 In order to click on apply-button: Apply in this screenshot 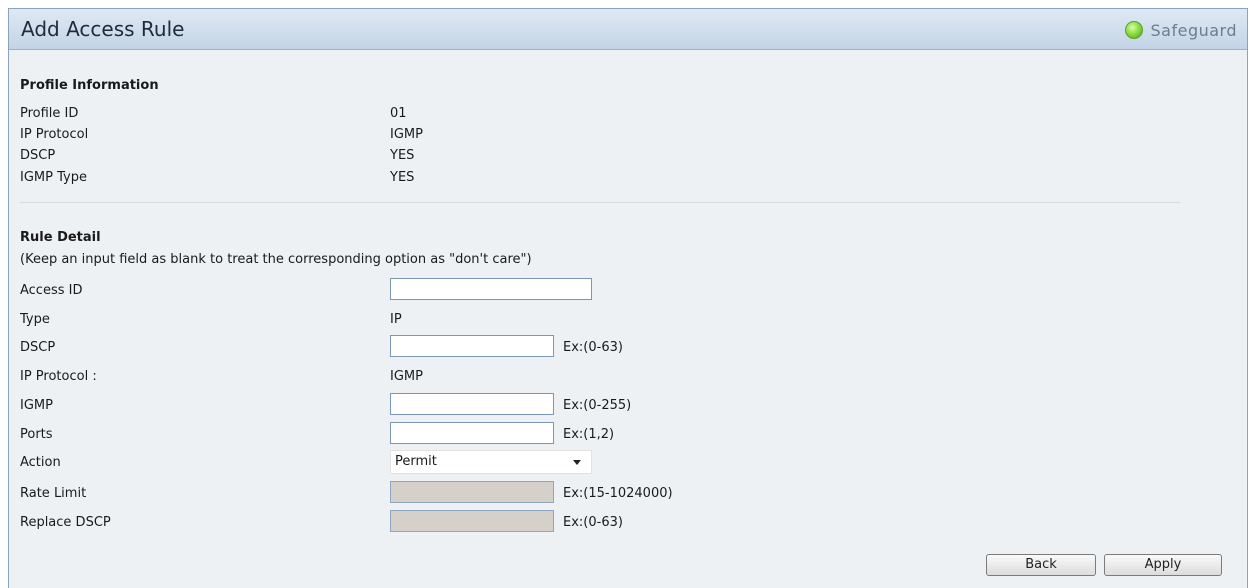, I will do `click(1163, 565)`.